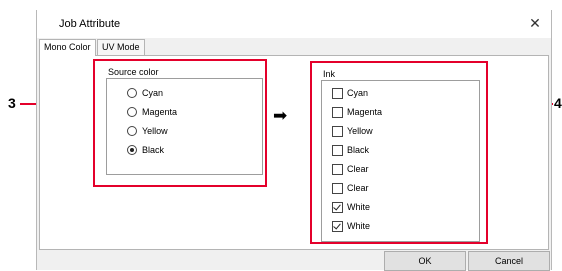 This screenshot has height=271, width=562. I want to click on callout-number-4: 4, so click(558, 103).